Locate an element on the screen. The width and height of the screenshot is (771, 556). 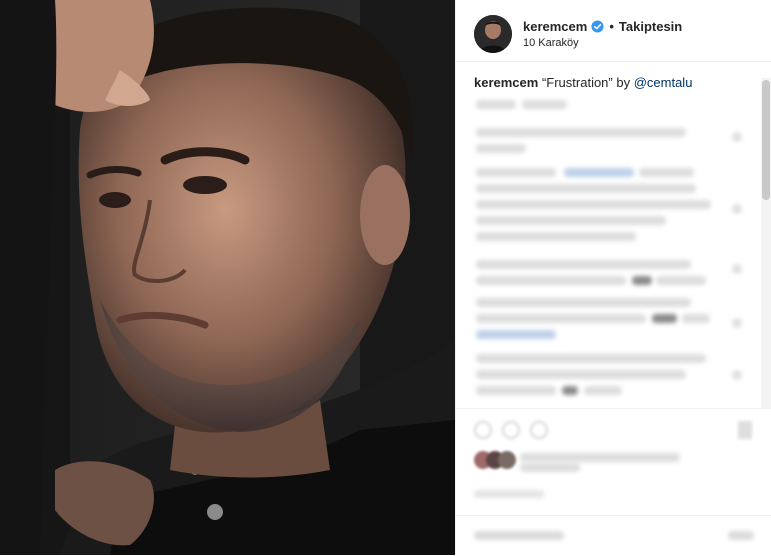
caption: keremcem “Frustration” by @cemtalu is located at coordinates (613, 77).